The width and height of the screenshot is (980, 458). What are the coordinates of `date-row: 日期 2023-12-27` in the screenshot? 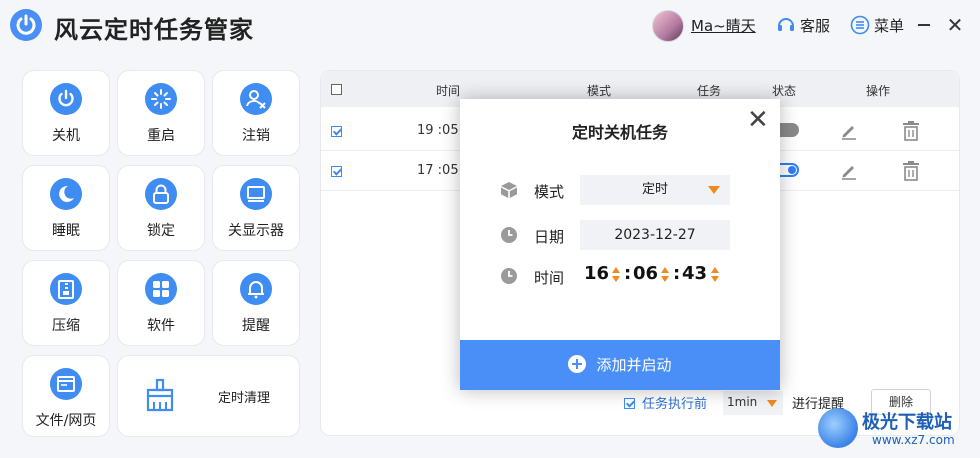 It's located at (630, 235).